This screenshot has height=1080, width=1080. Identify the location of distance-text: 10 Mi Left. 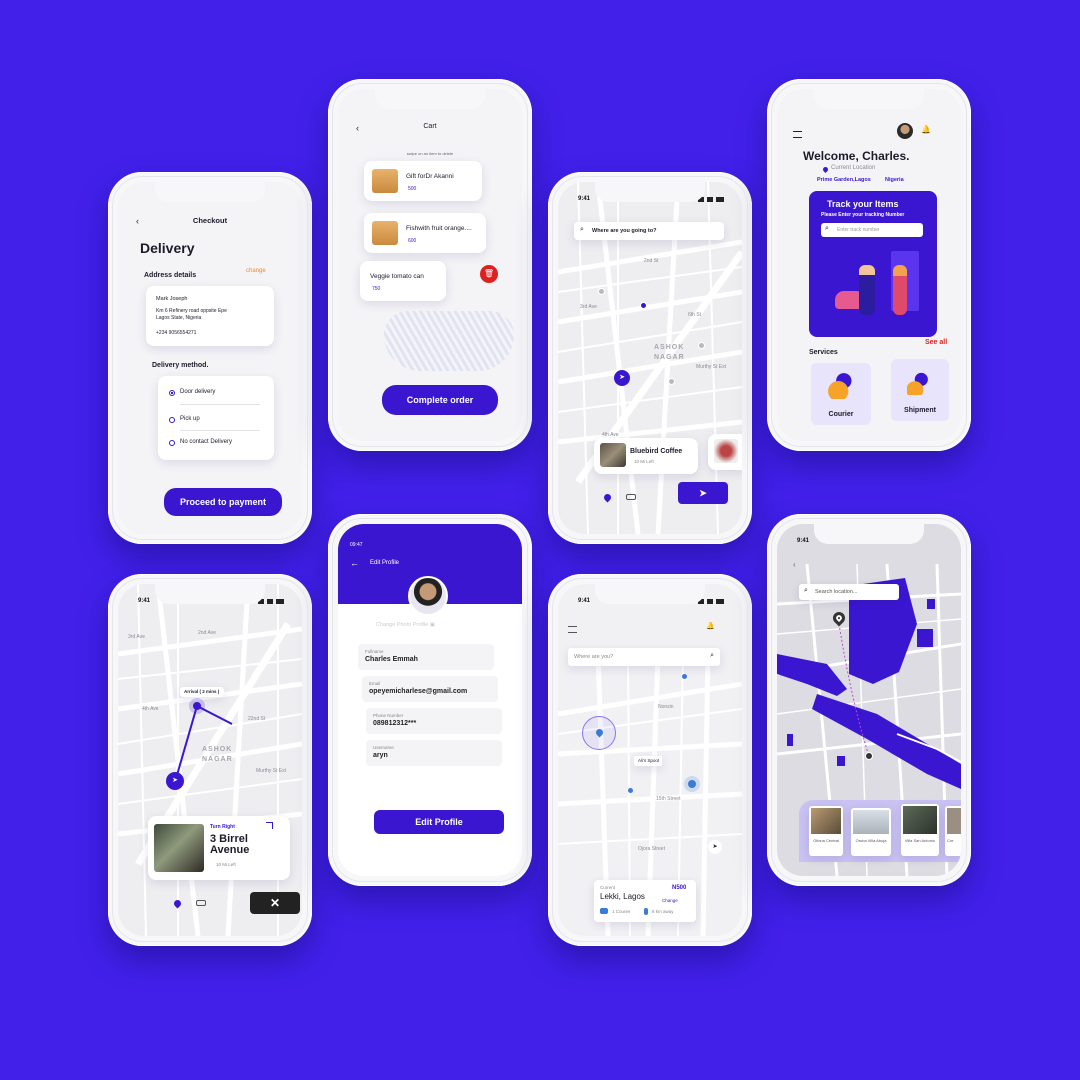
(226, 864).